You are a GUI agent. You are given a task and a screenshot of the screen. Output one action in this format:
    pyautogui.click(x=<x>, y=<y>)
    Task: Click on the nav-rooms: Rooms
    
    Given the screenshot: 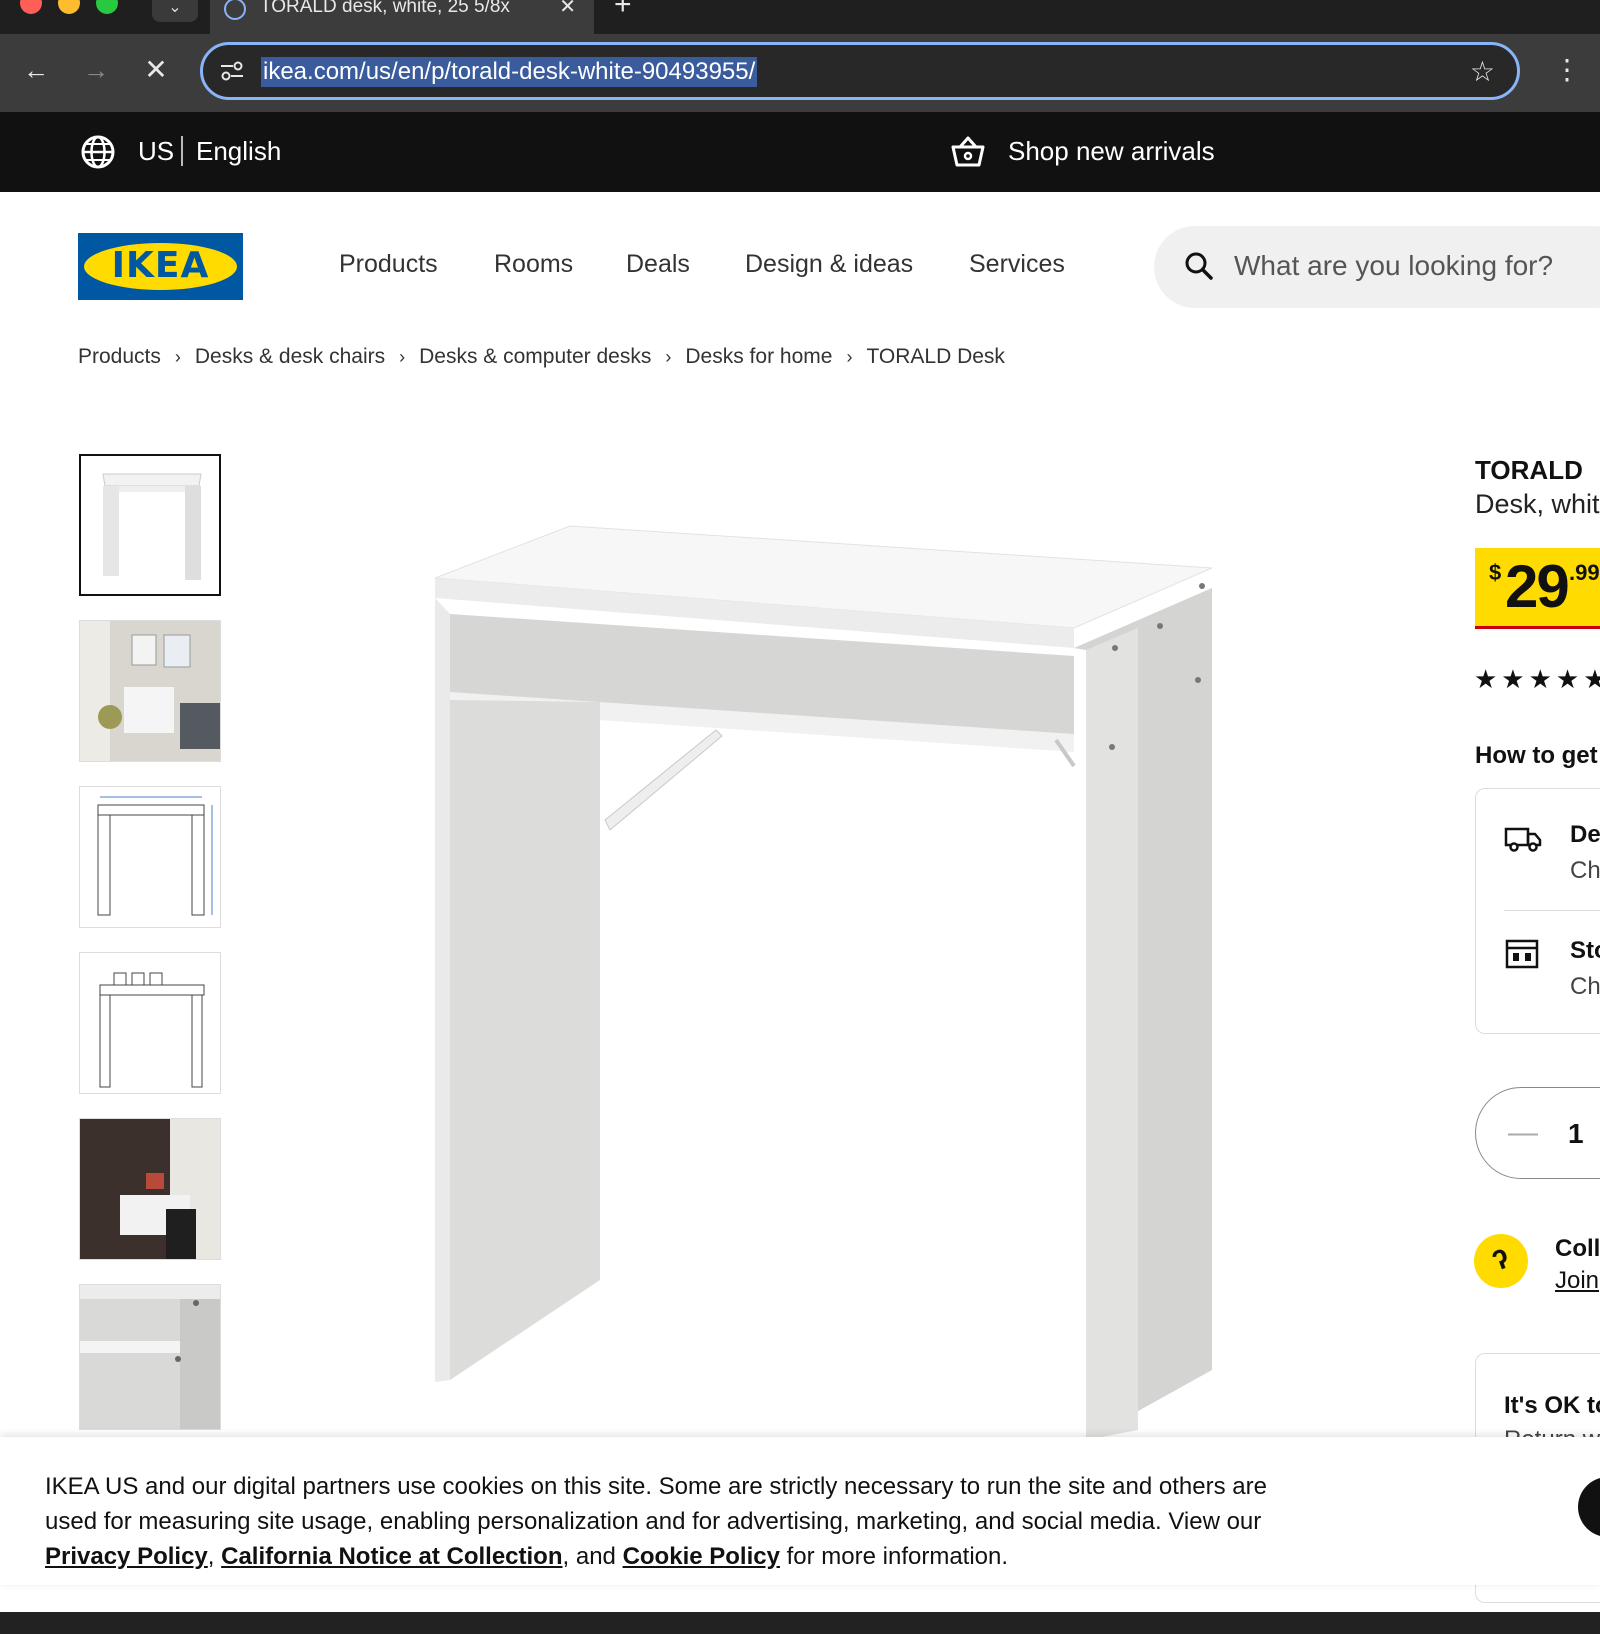 What is the action you would take?
    pyautogui.click(x=533, y=264)
    